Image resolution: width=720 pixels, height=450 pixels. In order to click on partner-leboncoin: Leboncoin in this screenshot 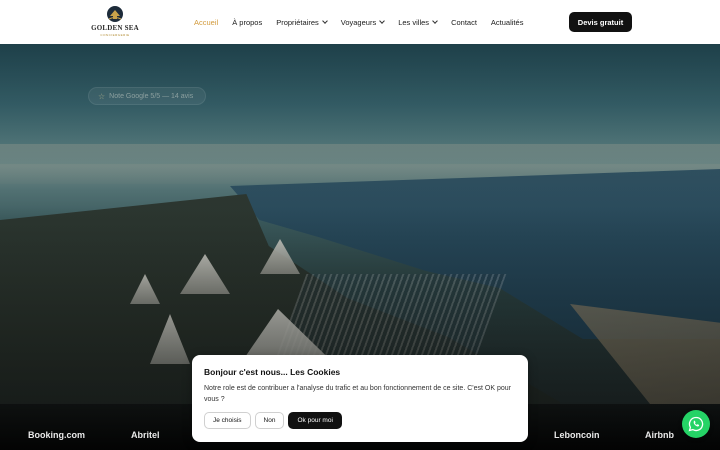, I will do `click(577, 435)`.